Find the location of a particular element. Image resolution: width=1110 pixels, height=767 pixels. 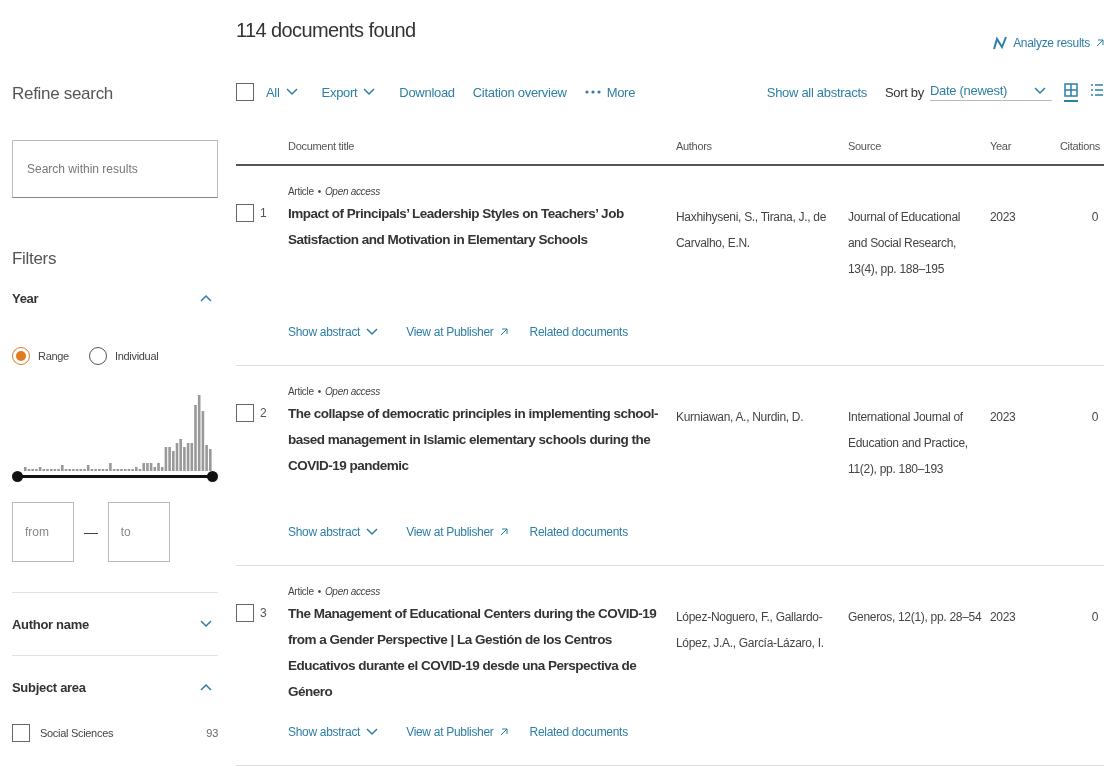

radio-label: Individual is located at coordinates (136, 356).